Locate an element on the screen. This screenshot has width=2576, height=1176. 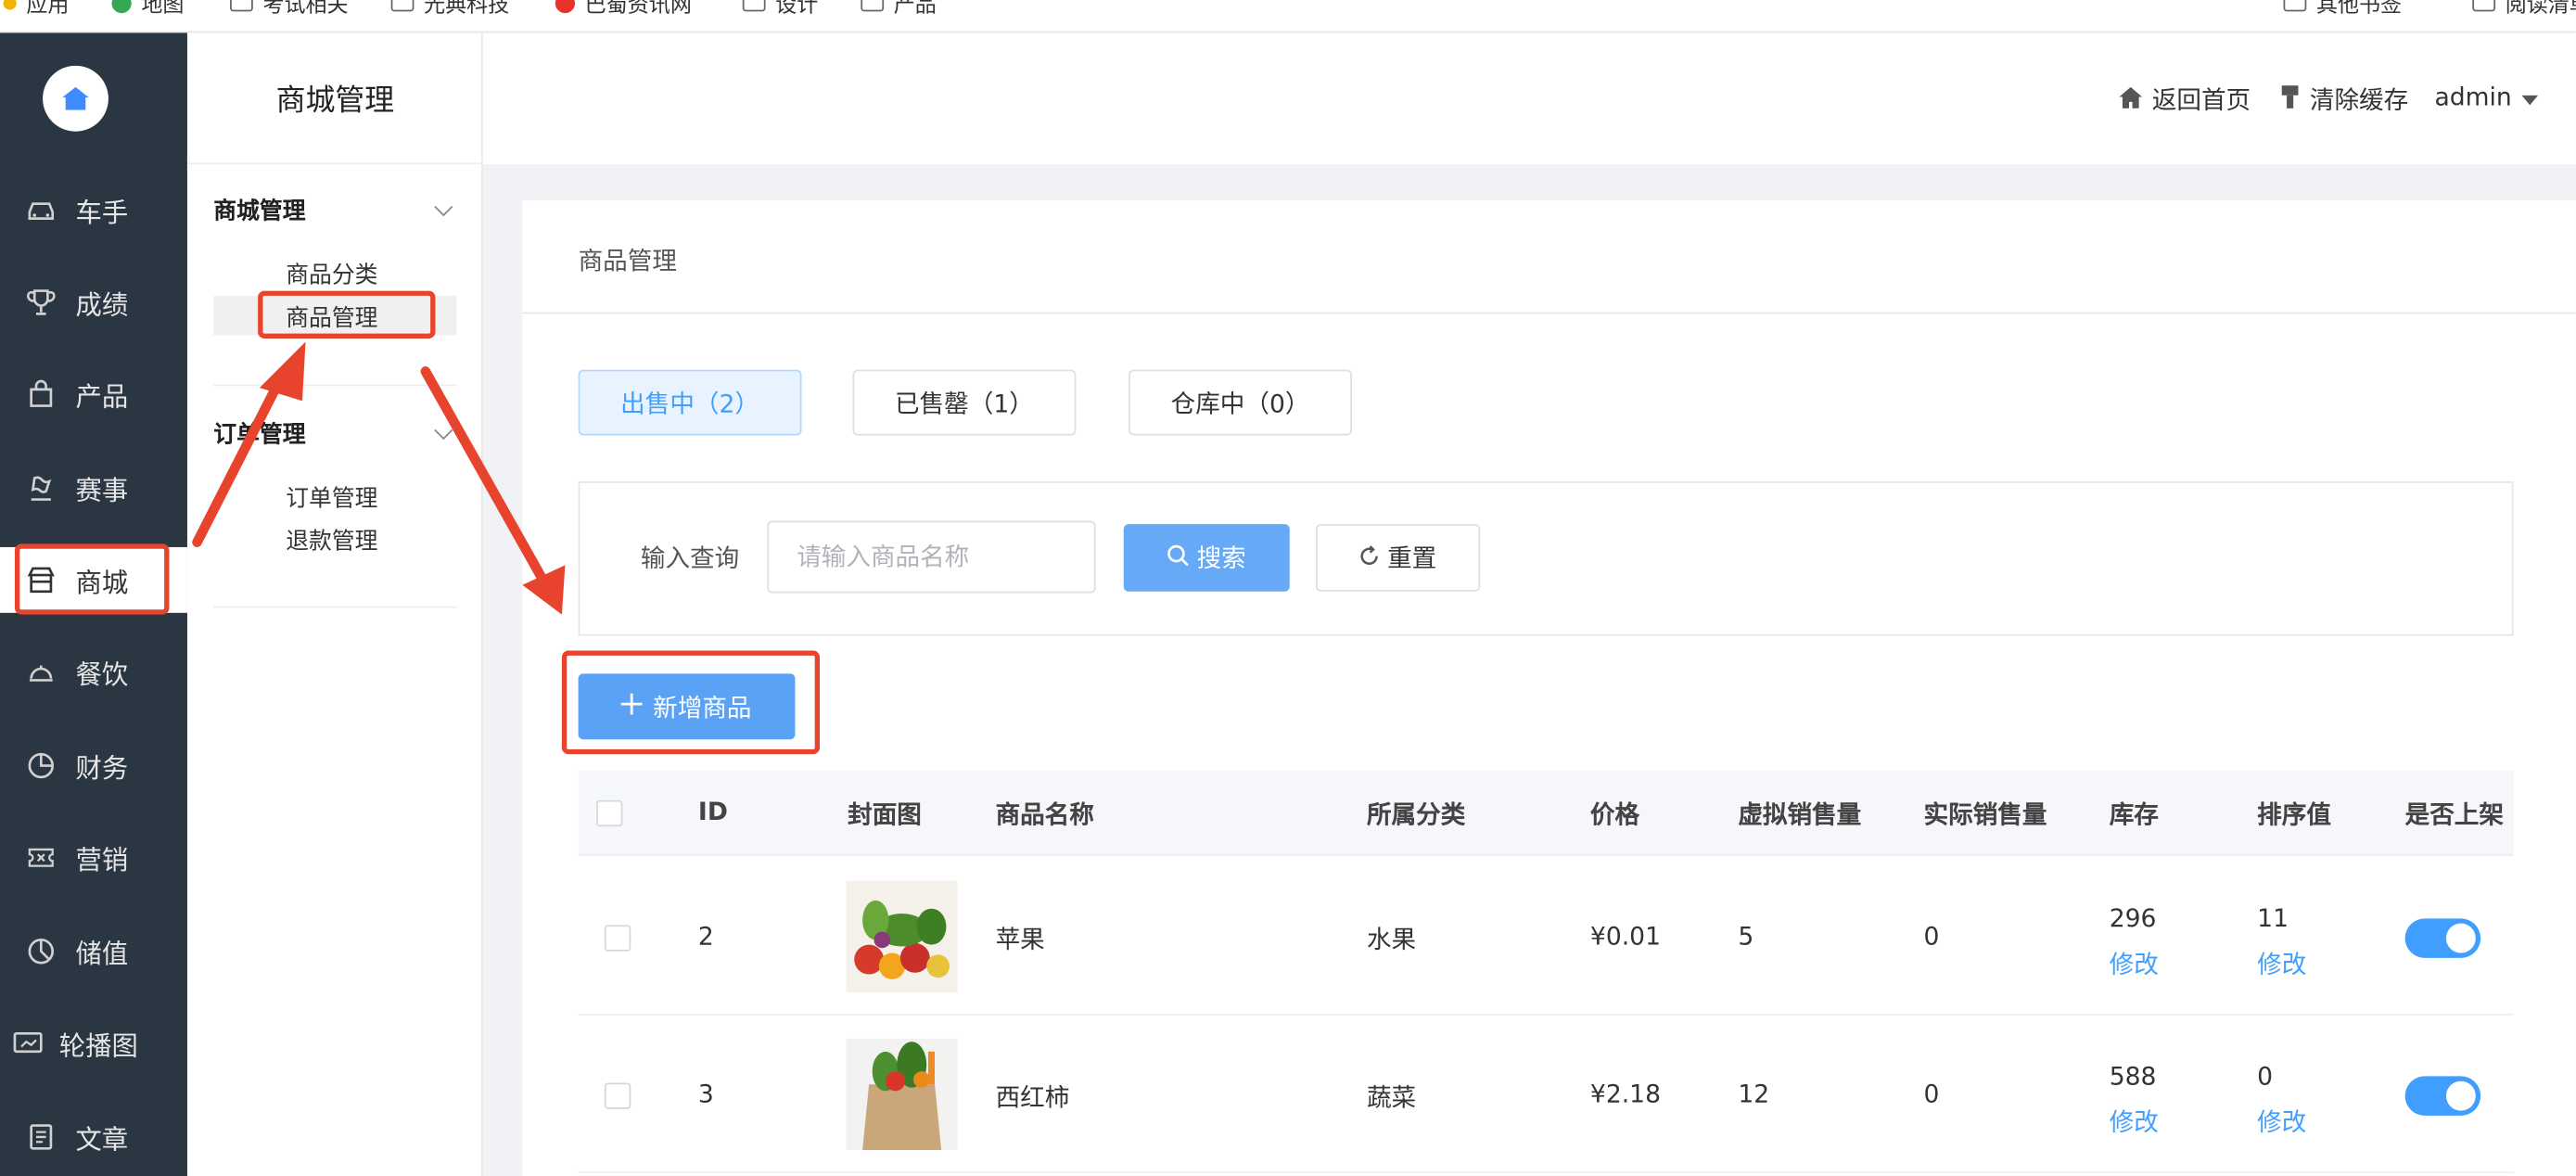
submenu-group-mall: 商城管理 is located at coordinates (334, 210).